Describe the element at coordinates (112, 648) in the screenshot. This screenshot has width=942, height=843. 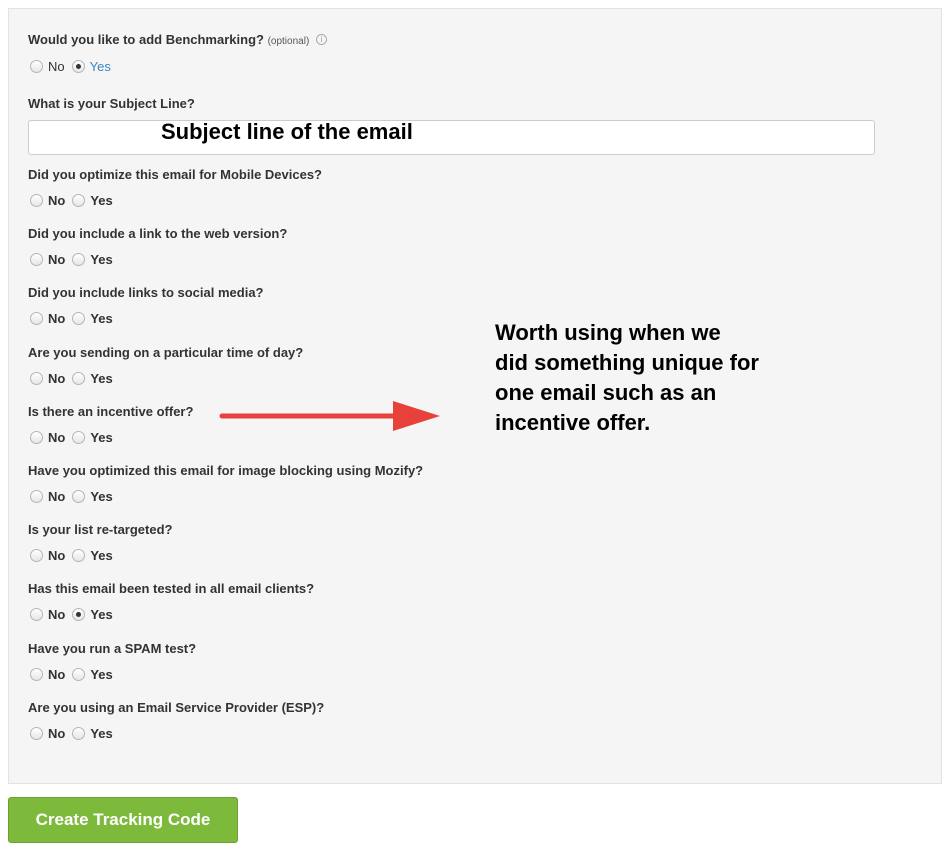
I see `question-label: Have you run a SPAM test?` at that location.